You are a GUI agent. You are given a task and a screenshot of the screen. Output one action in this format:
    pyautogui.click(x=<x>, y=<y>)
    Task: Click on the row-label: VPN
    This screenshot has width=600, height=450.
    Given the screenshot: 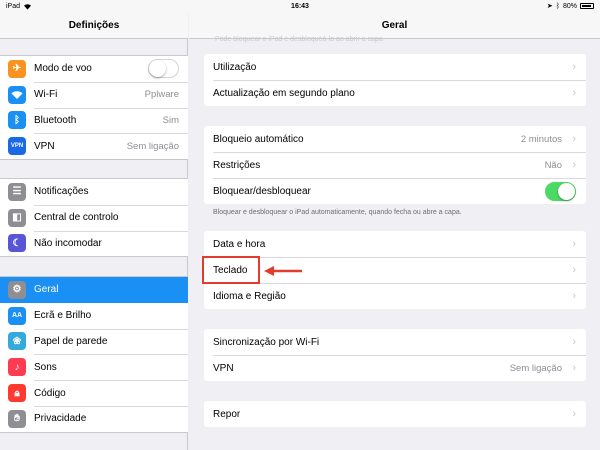 What is the action you would take?
    pyautogui.click(x=223, y=368)
    